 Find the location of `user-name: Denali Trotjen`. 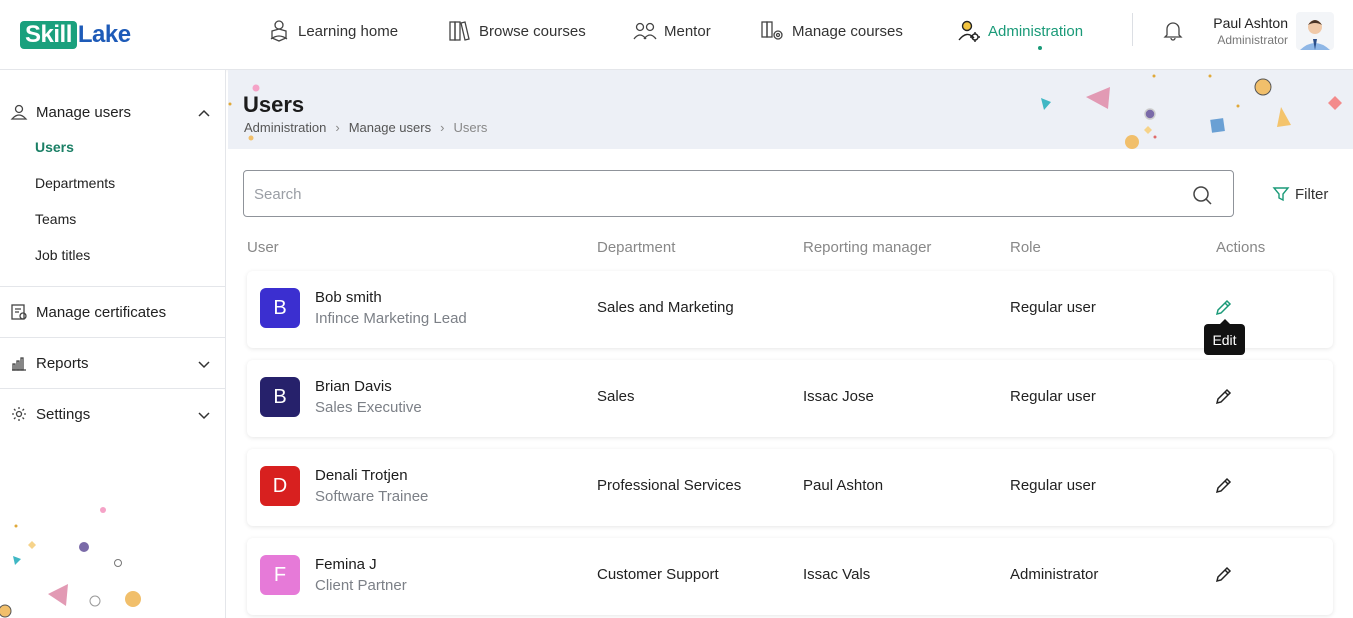

user-name: Denali Trotjen is located at coordinates (361, 475).